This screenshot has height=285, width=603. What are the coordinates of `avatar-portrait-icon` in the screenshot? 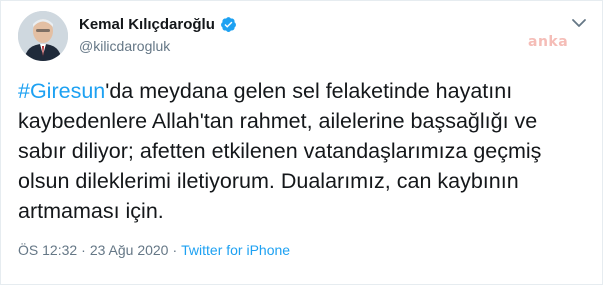 It's located at (43, 36).